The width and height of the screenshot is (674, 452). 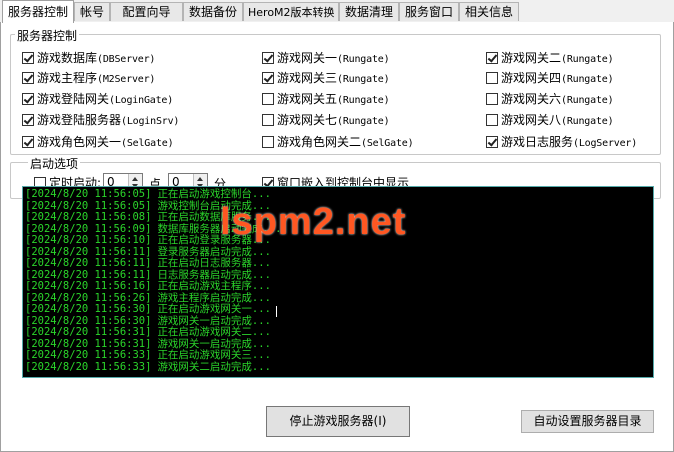 What do you see at coordinates (38, 11) in the screenshot?
I see `tab-server-control: 服务器控制` at bounding box center [38, 11].